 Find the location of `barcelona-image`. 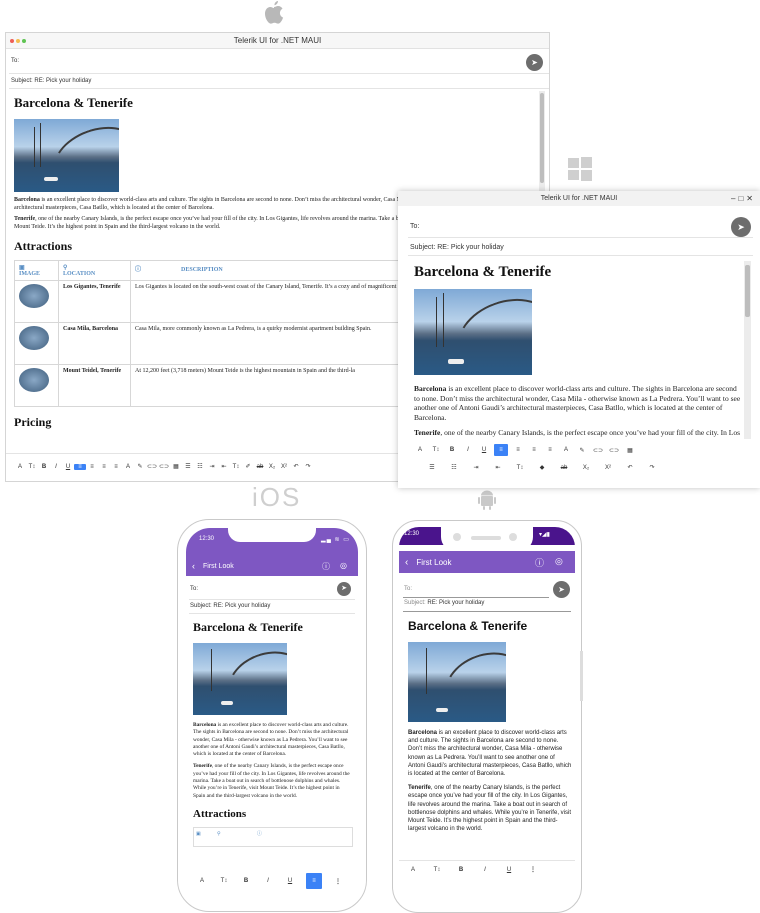

barcelona-image is located at coordinates (240, 679).